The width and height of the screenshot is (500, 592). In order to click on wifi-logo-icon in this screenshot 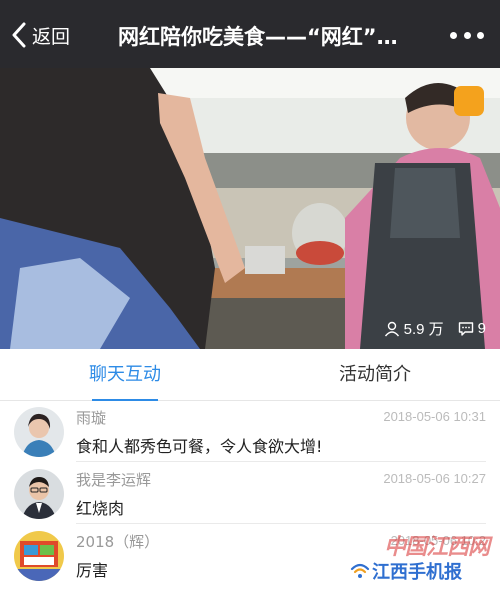, I will do `click(360, 570)`.